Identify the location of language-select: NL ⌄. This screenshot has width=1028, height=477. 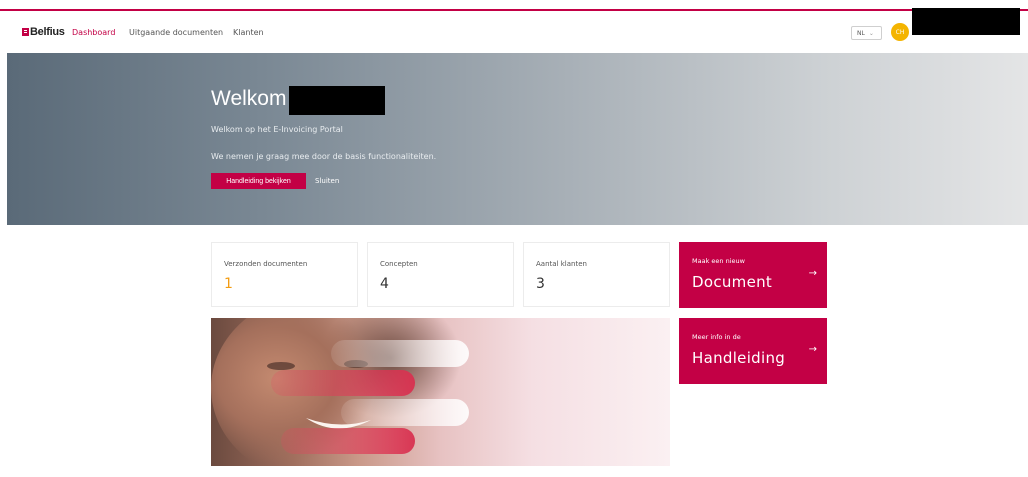
(866, 33).